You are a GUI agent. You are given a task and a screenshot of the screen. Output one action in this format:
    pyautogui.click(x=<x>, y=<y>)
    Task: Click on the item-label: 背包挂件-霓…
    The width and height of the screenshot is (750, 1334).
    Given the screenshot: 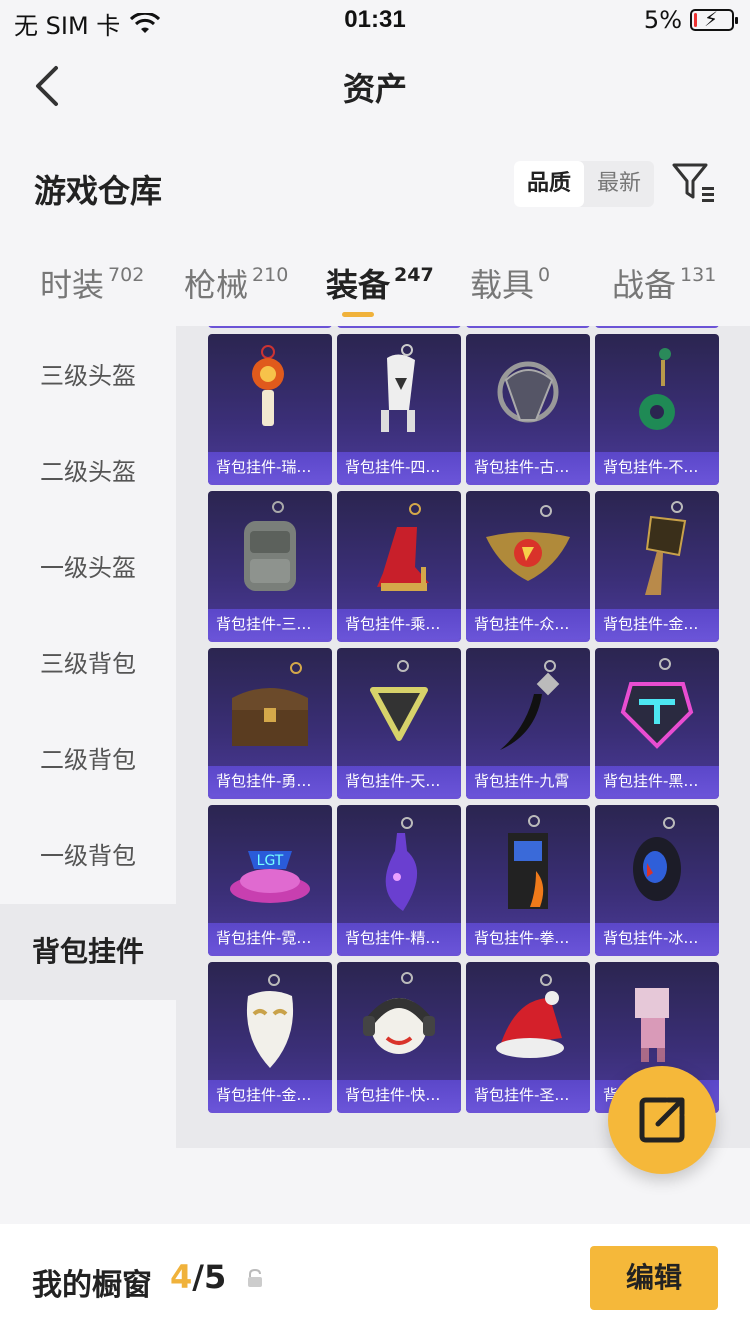 What is the action you would take?
    pyautogui.click(x=270, y=938)
    